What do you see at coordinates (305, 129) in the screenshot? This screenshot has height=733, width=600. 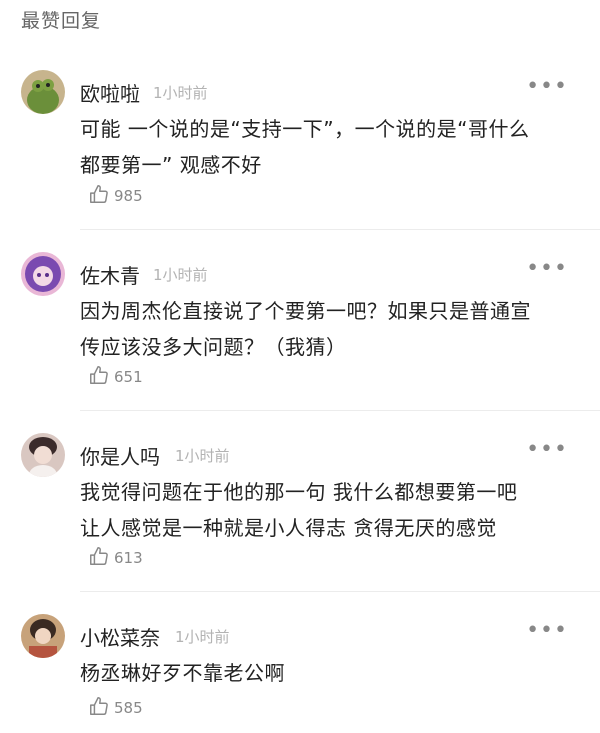 I see `comment-line: 可能 一个说的是“支持一下”，一个说的是“哥什么` at bounding box center [305, 129].